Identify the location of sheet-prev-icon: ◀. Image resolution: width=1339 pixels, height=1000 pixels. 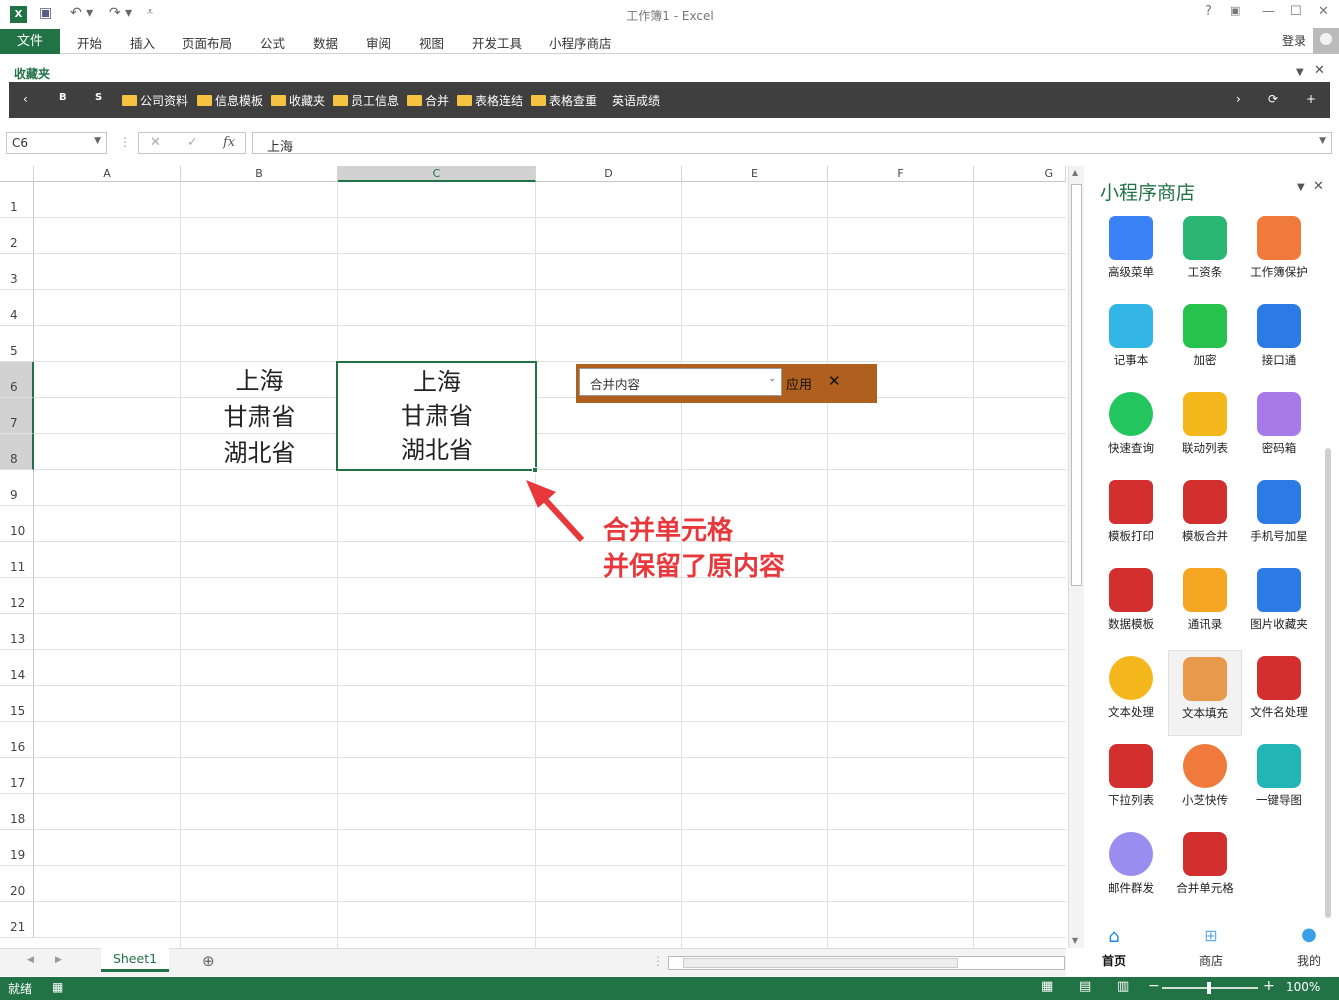
(30, 960).